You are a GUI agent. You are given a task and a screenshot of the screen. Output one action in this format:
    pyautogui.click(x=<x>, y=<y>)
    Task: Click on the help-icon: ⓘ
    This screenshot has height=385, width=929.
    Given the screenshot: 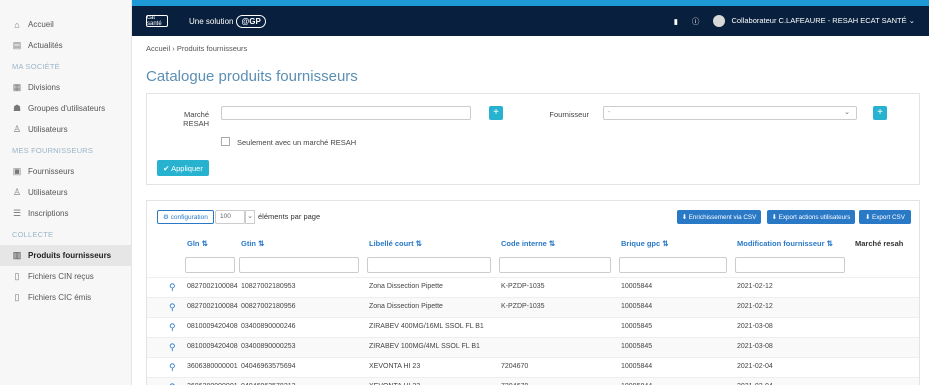 What is the action you would take?
    pyautogui.click(x=696, y=21)
    